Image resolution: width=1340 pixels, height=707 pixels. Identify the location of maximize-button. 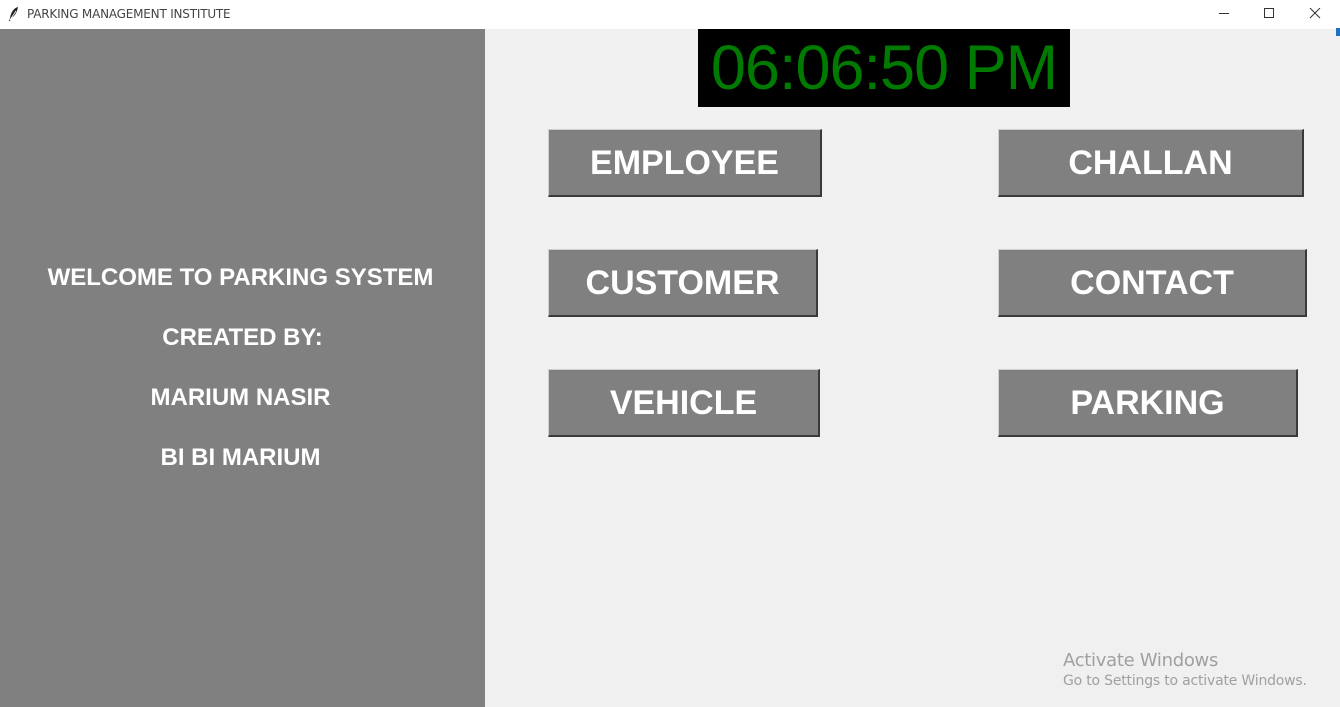
(1269, 14).